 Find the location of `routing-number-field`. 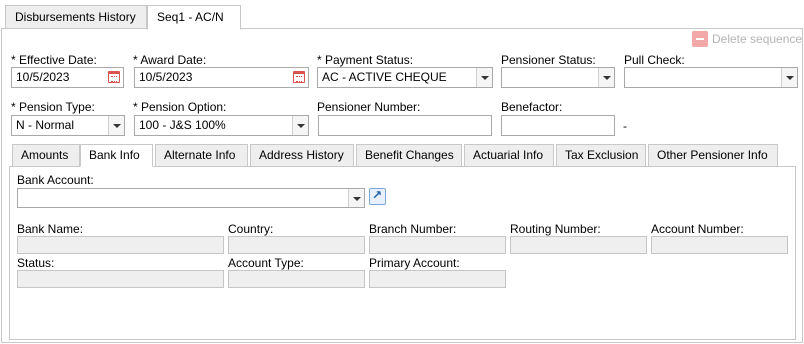

routing-number-field is located at coordinates (578, 245).